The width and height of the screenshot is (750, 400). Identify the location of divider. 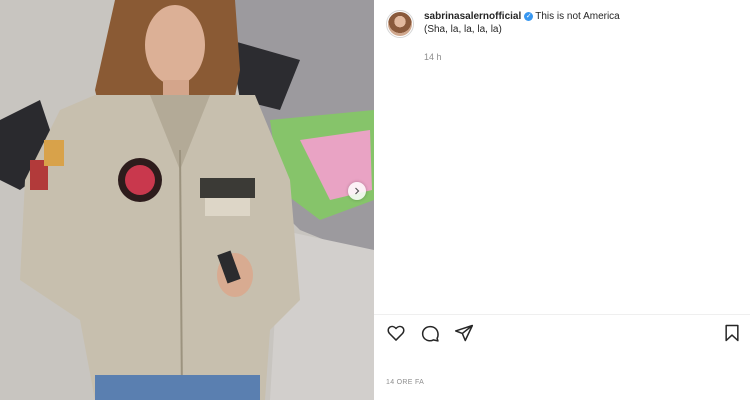
(562, 314).